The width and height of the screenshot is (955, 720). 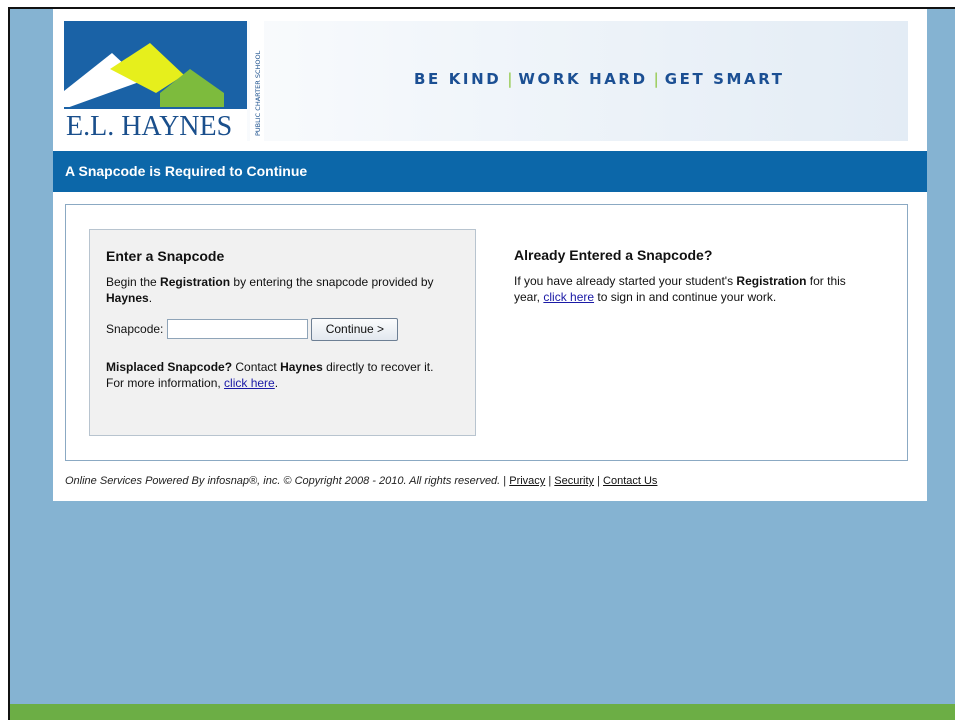 What do you see at coordinates (574, 481) in the screenshot?
I see `security-link: Security` at bounding box center [574, 481].